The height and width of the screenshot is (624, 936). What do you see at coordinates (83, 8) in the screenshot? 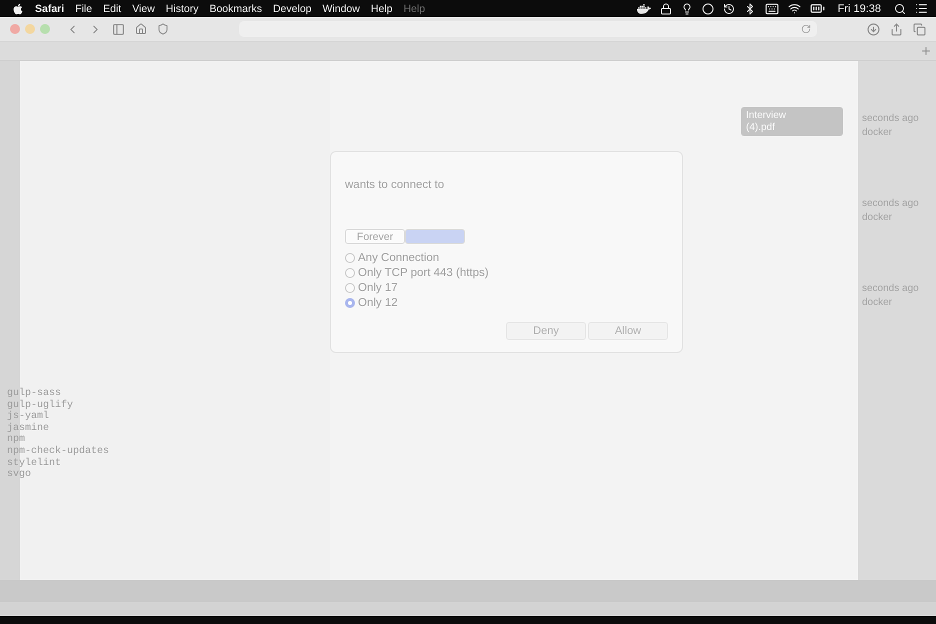
I see `menu-item: File` at bounding box center [83, 8].